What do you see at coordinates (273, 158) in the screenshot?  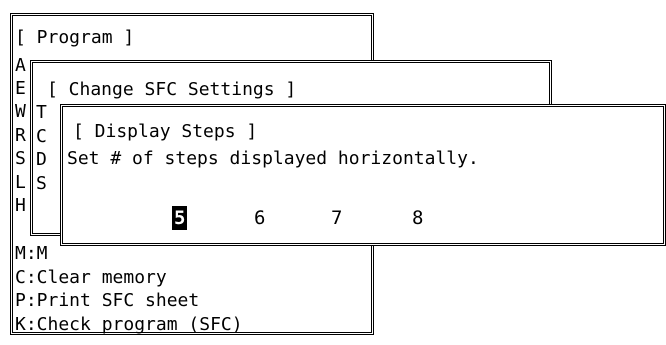 I see `display-steps-instruction: Set # of steps displayed horizontally.` at bounding box center [273, 158].